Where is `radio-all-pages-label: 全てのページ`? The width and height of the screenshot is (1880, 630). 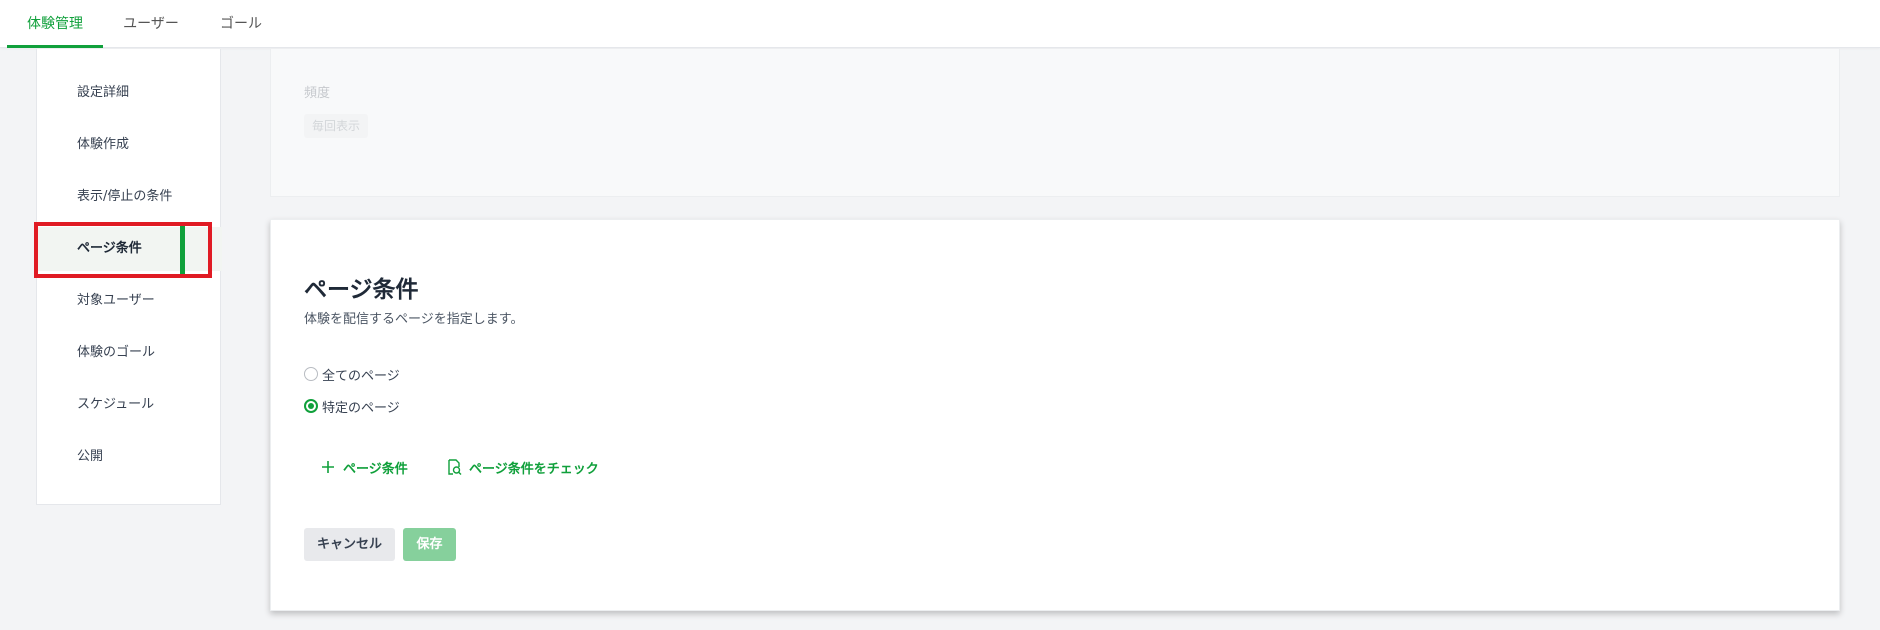
radio-all-pages-label: 全てのページ is located at coordinates (361, 376).